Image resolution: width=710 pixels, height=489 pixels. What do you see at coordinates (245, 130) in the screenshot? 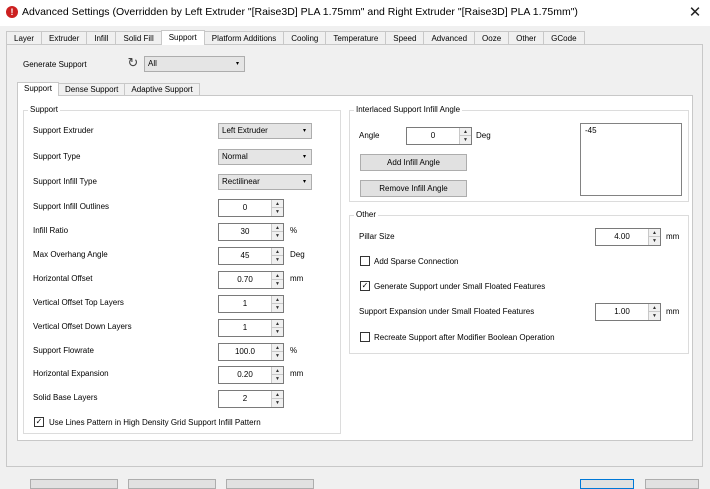
I see `support-extruder-value: Left Extruder` at bounding box center [245, 130].